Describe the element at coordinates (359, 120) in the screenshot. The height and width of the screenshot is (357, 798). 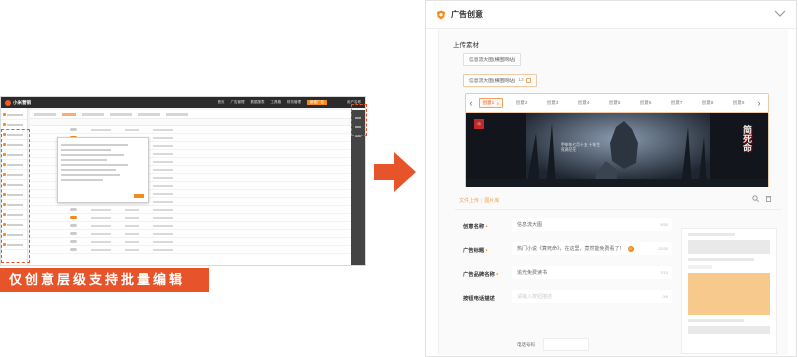
I see `highlight-right-toolbar` at that location.